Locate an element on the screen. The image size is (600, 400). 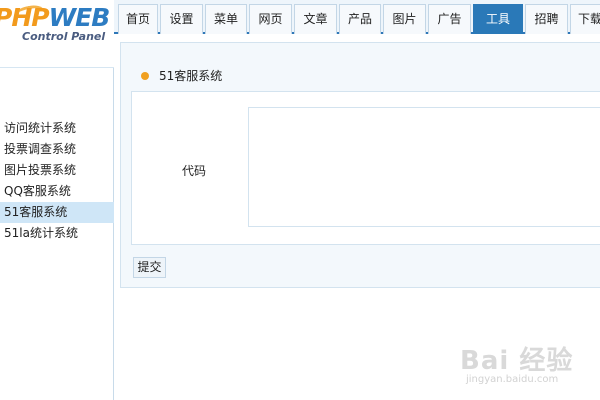
sidebar-item-visit-stats: 访问统计系统 is located at coordinates (57, 128).